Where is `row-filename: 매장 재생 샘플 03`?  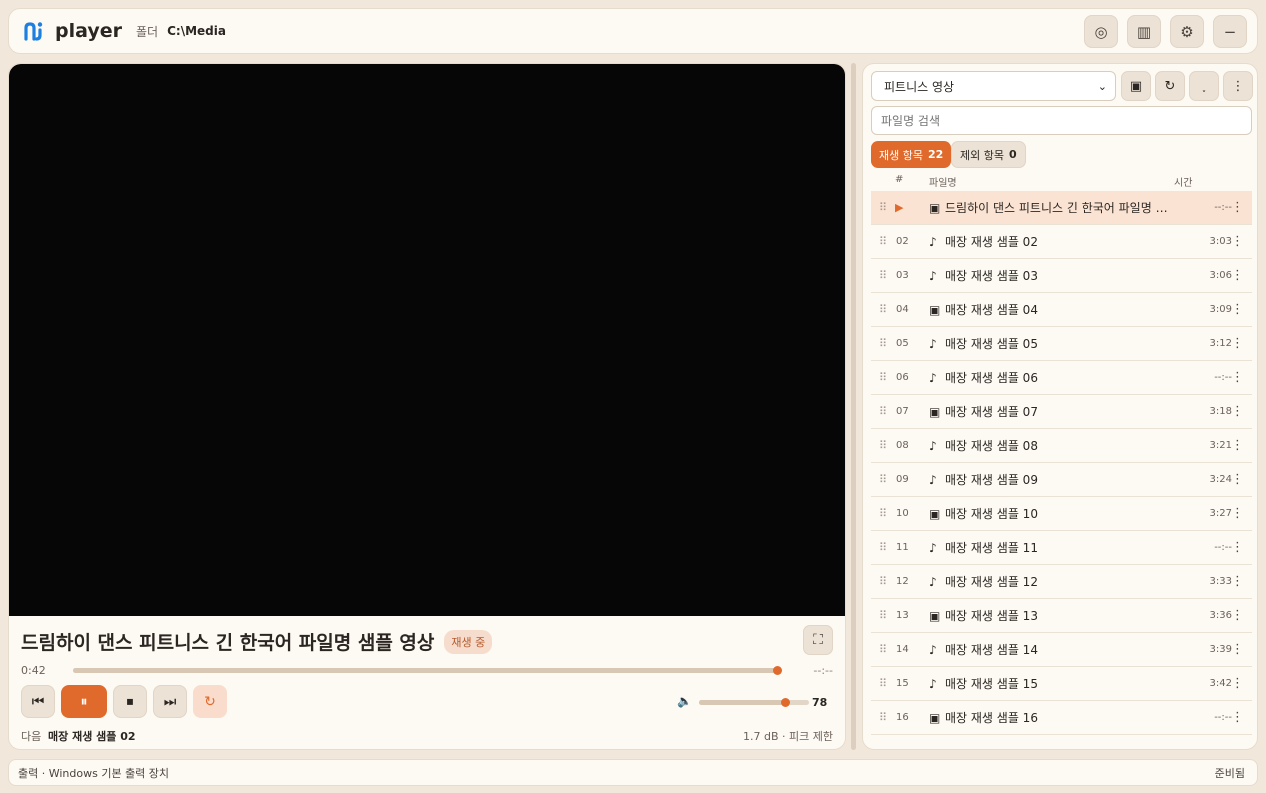 row-filename: 매장 재생 샘플 03 is located at coordinates (991, 276).